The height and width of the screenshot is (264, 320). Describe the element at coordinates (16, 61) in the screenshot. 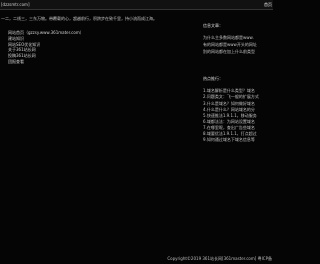

I see `nav-link-review: 团报查看` at that location.